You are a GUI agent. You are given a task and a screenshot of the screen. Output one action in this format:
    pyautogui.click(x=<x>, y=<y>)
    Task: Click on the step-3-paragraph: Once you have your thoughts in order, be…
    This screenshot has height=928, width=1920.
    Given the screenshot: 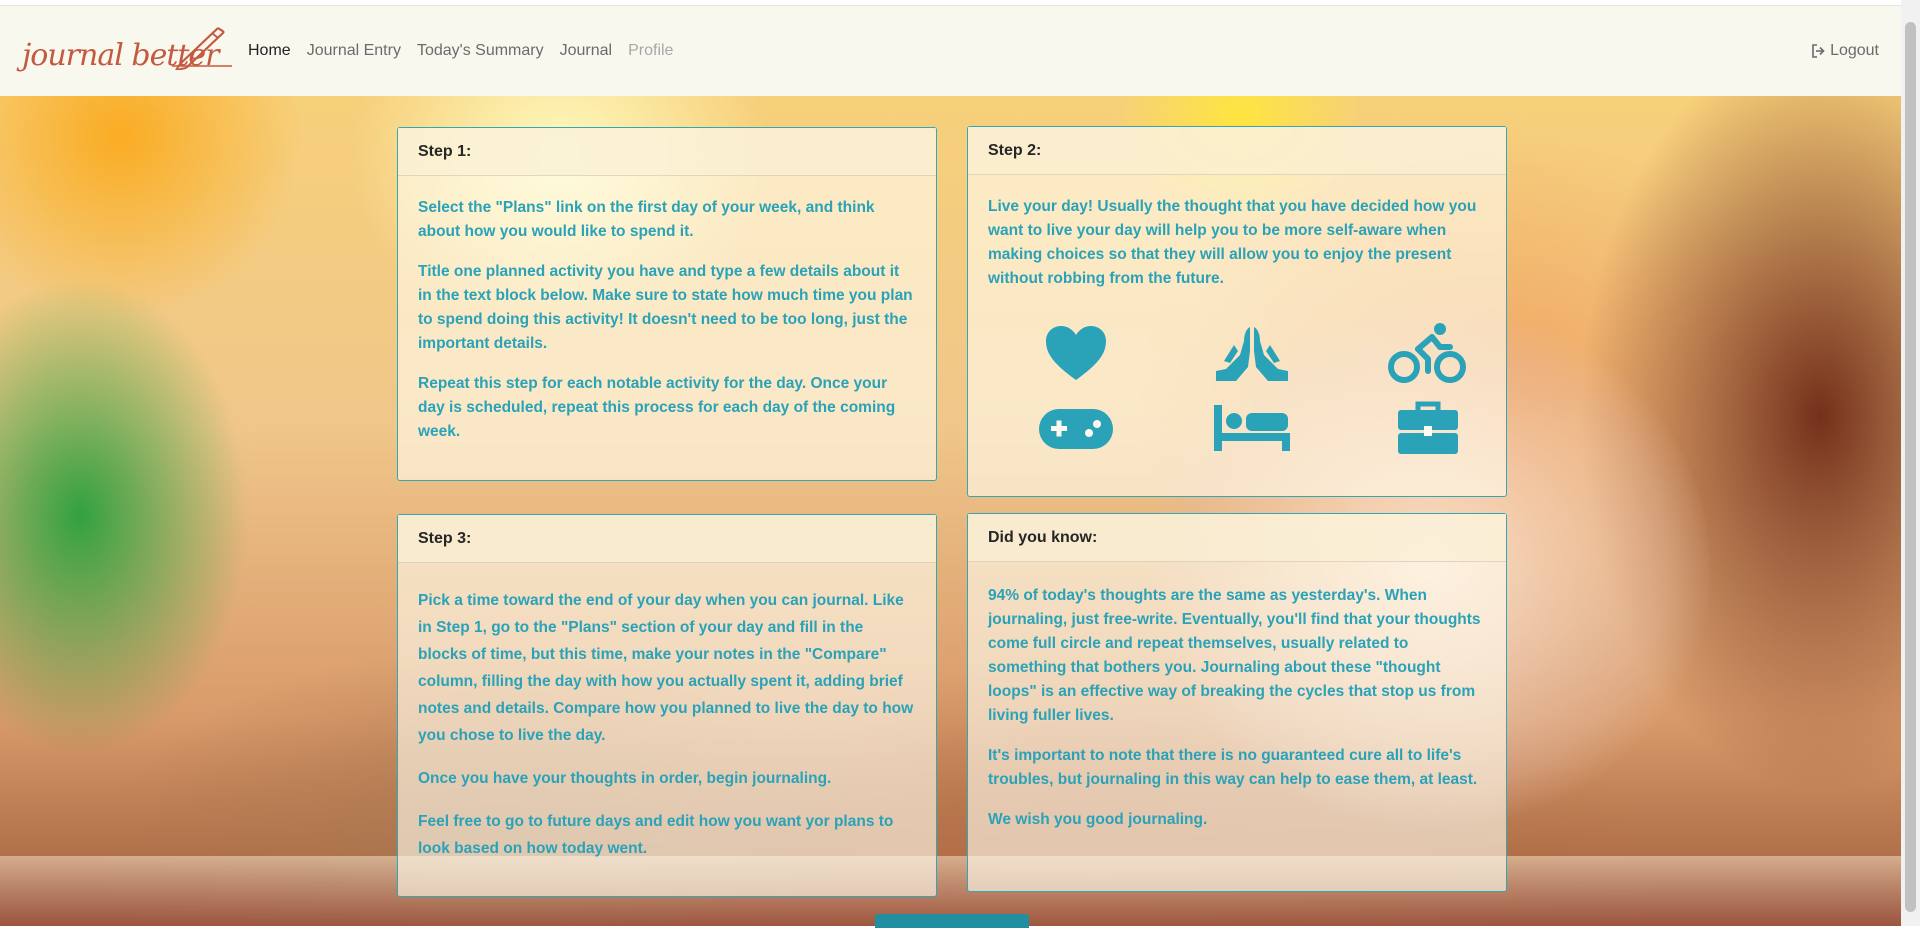 What is the action you would take?
    pyautogui.click(x=625, y=778)
    